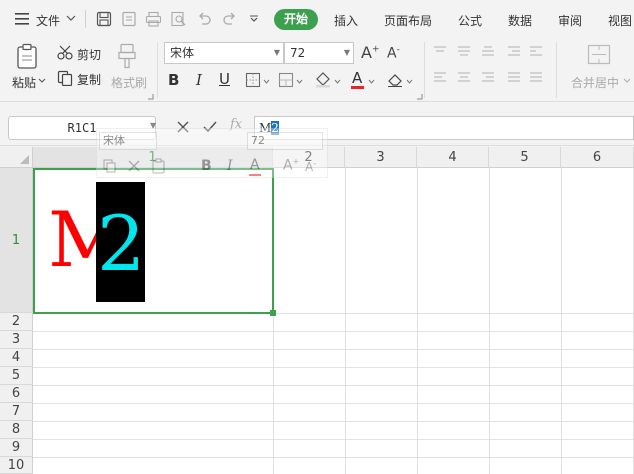 The width and height of the screenshot is (634, 474). I want to click on tab-formulas: 公式, so click(470, 20).